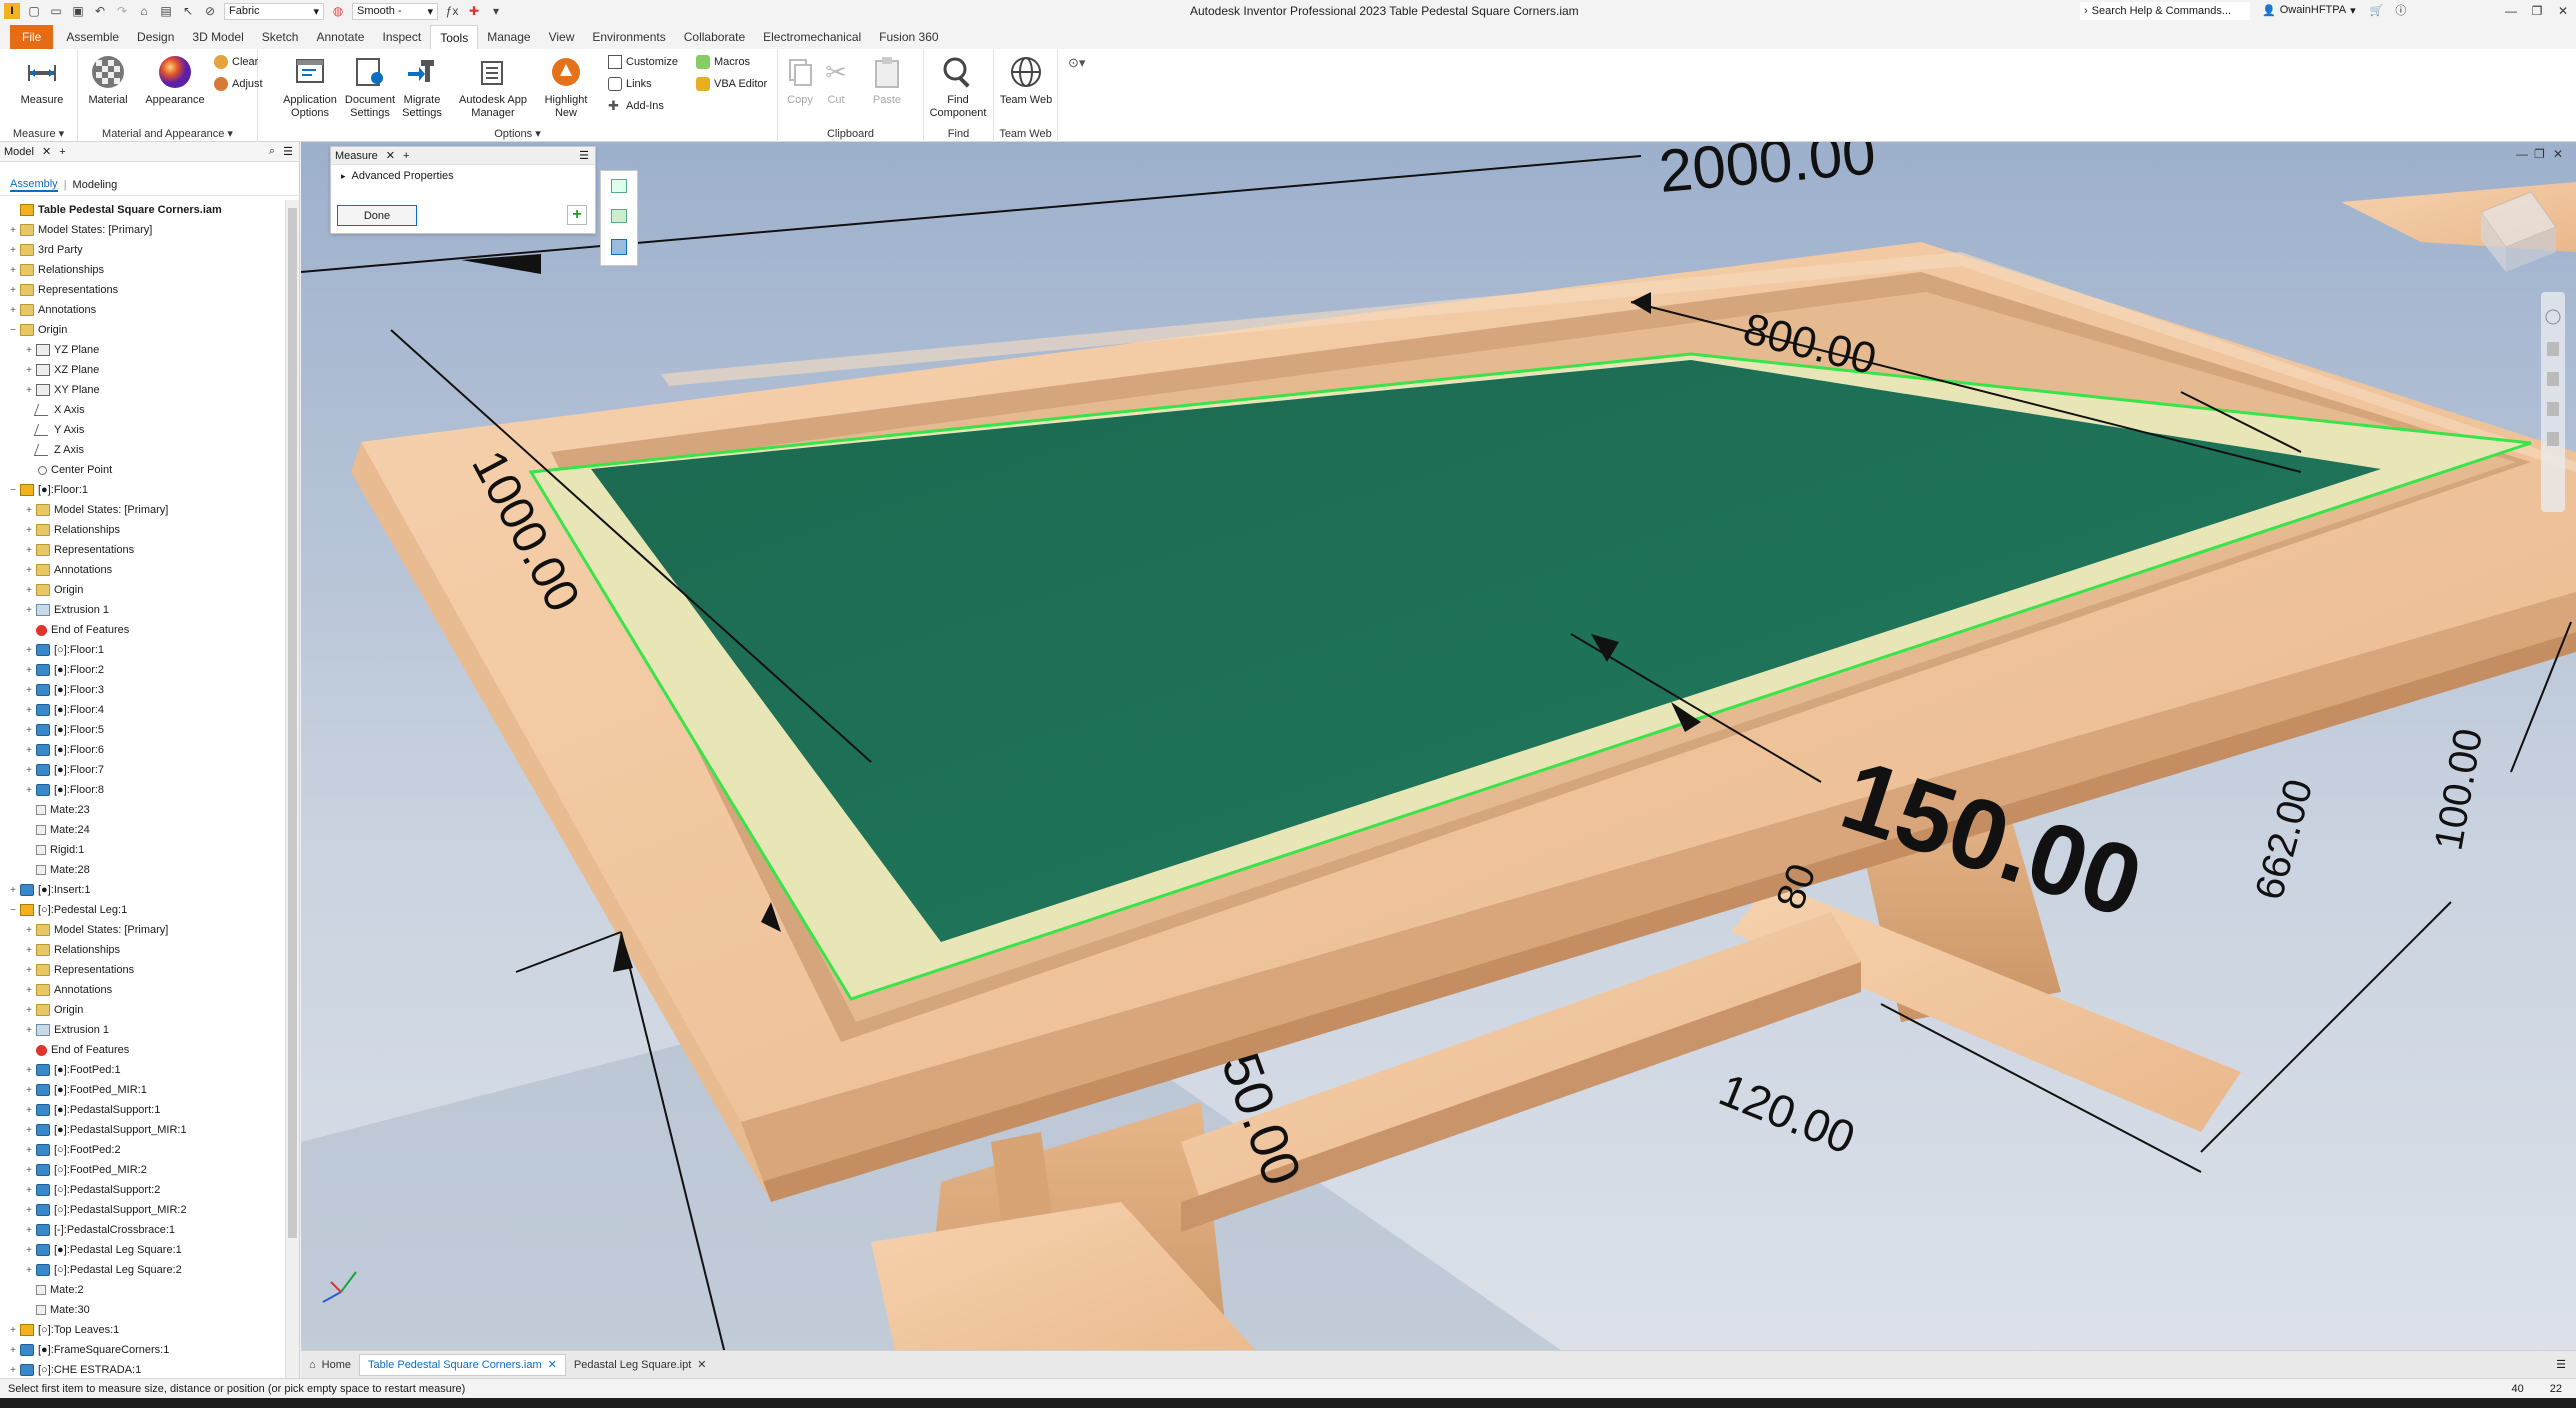  Describe the element at coordinates (141, 1250) in the screenshot. I see `tree-node: + [●]:Pedastal Leg Square:1` at that location.